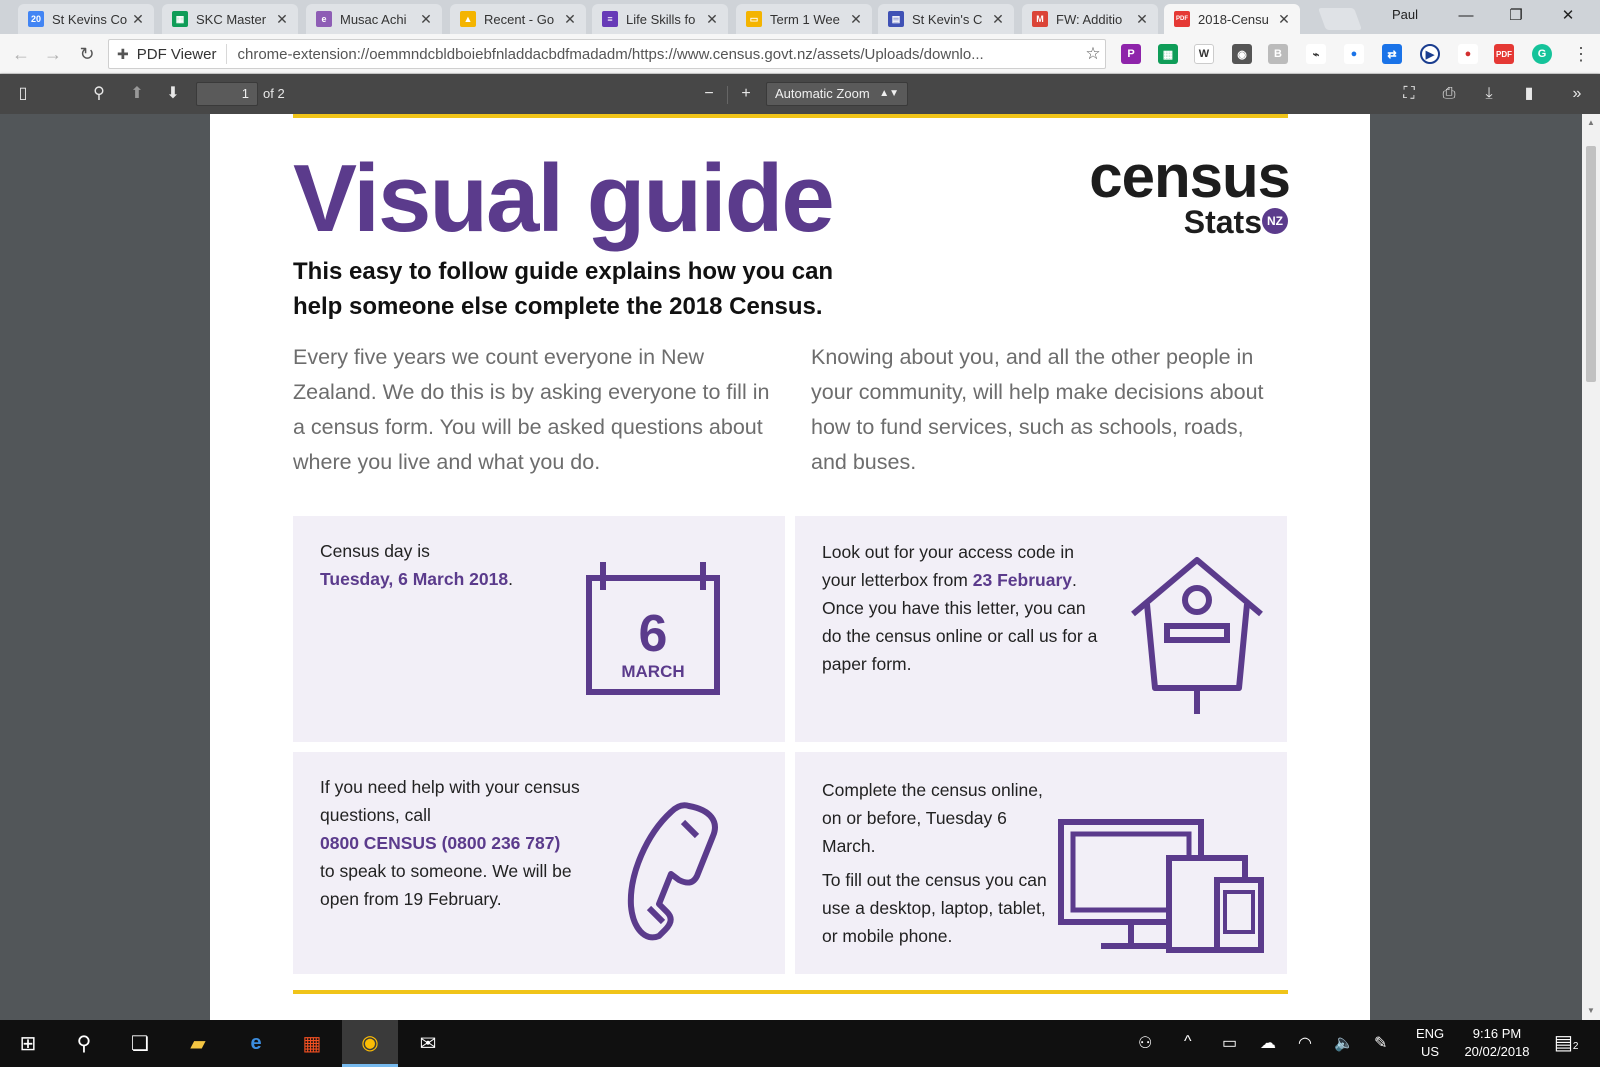 Image resolution: width=1600 pixels, height=1067 pixels. I want to click on profile-name: Paul, so click(1405, 14).